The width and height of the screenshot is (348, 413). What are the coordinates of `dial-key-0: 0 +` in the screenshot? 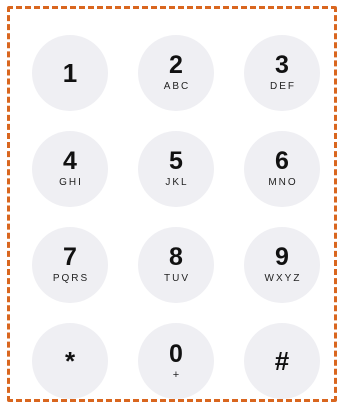 It's located at (176, 361).